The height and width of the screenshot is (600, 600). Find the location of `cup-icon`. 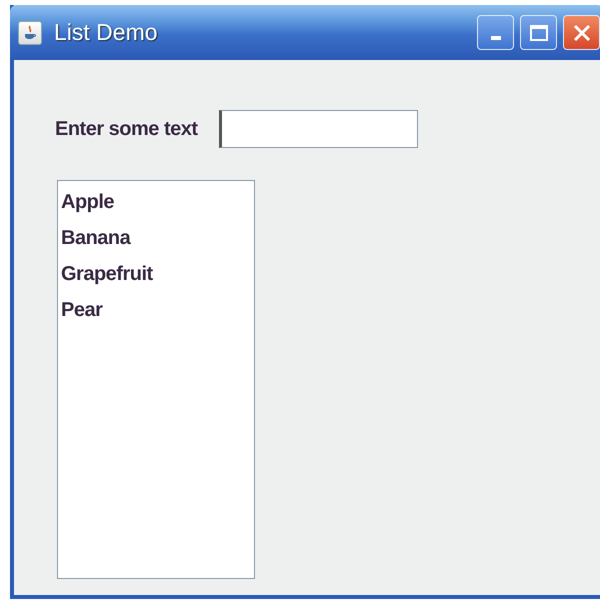

cup-icon is located at coordinates (30, 32).